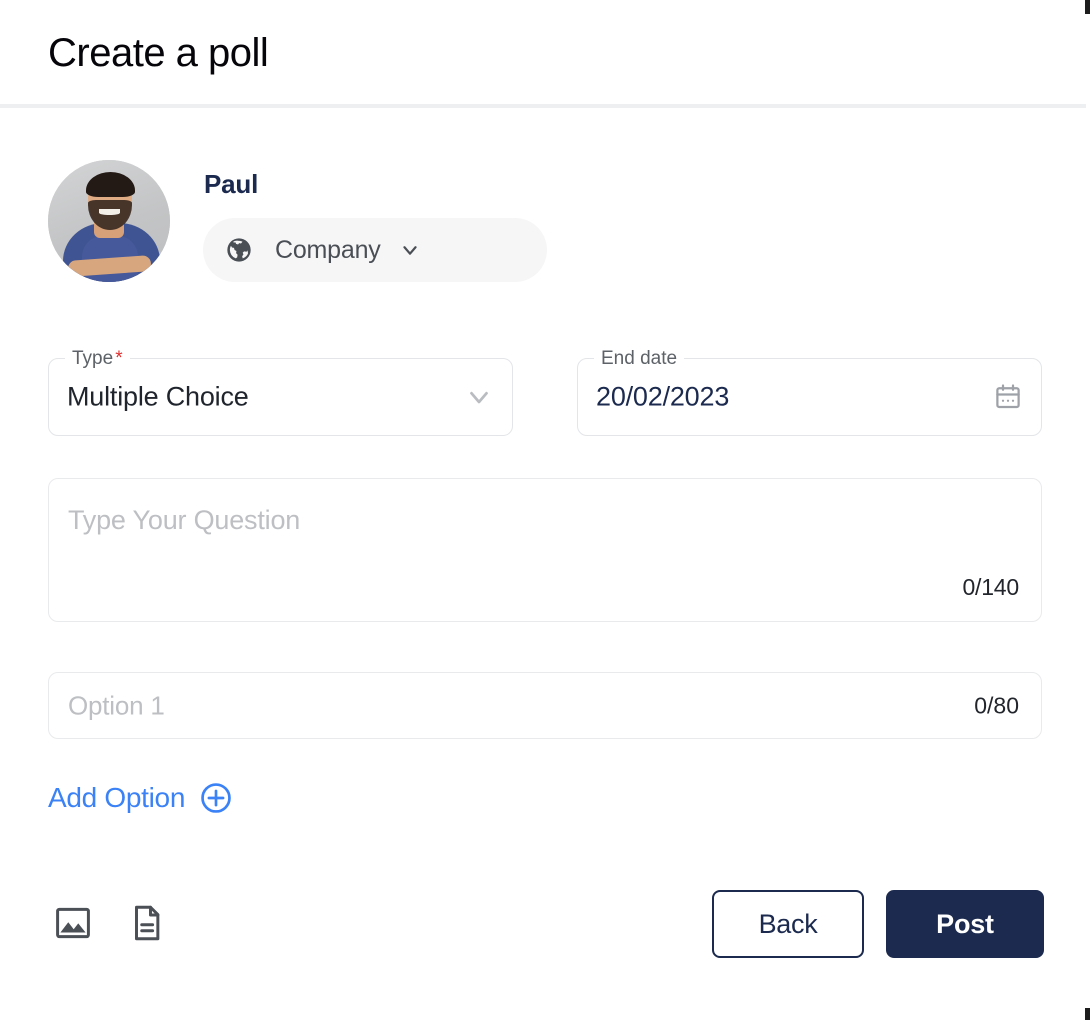 This screenshot has width=1090, height=1020. Describe the element at coordinates (639, 359) in the screenshot. I see `end-date-label: End date` at that location.